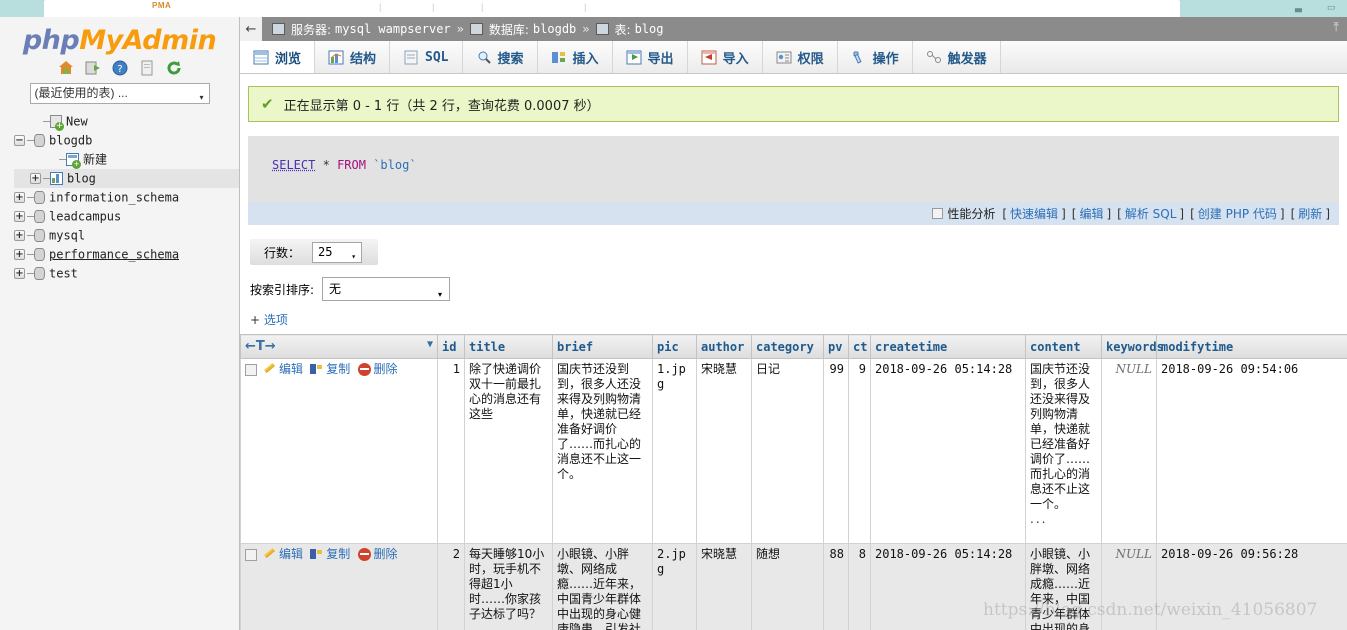 Image resolution: width=1347 pixels, height=630 pixels. I want to click on tree-item-new: New, so click(126, 122).